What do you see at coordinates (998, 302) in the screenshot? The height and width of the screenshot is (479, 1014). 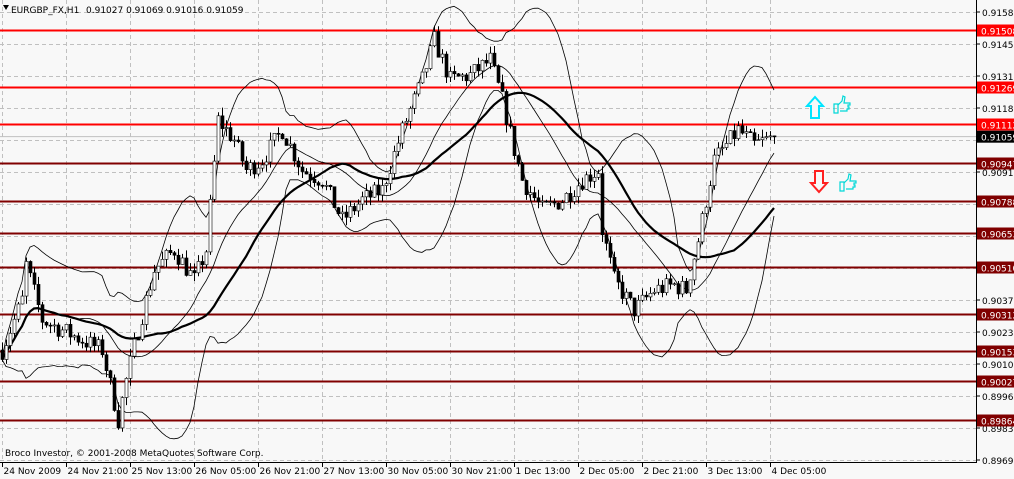 I see `price-tick-label: 0.90370` at bounding box center [998, 302].